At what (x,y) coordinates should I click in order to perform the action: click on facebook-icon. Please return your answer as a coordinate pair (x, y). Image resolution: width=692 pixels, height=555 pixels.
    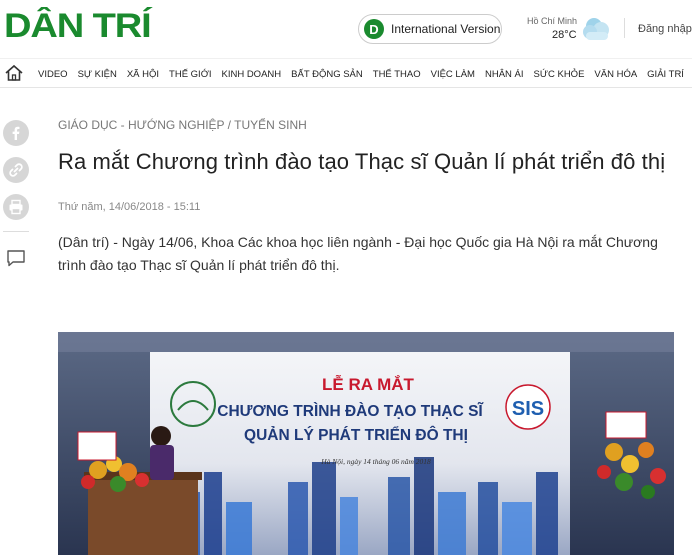
    Looking at the image, I should click on (16, 133).